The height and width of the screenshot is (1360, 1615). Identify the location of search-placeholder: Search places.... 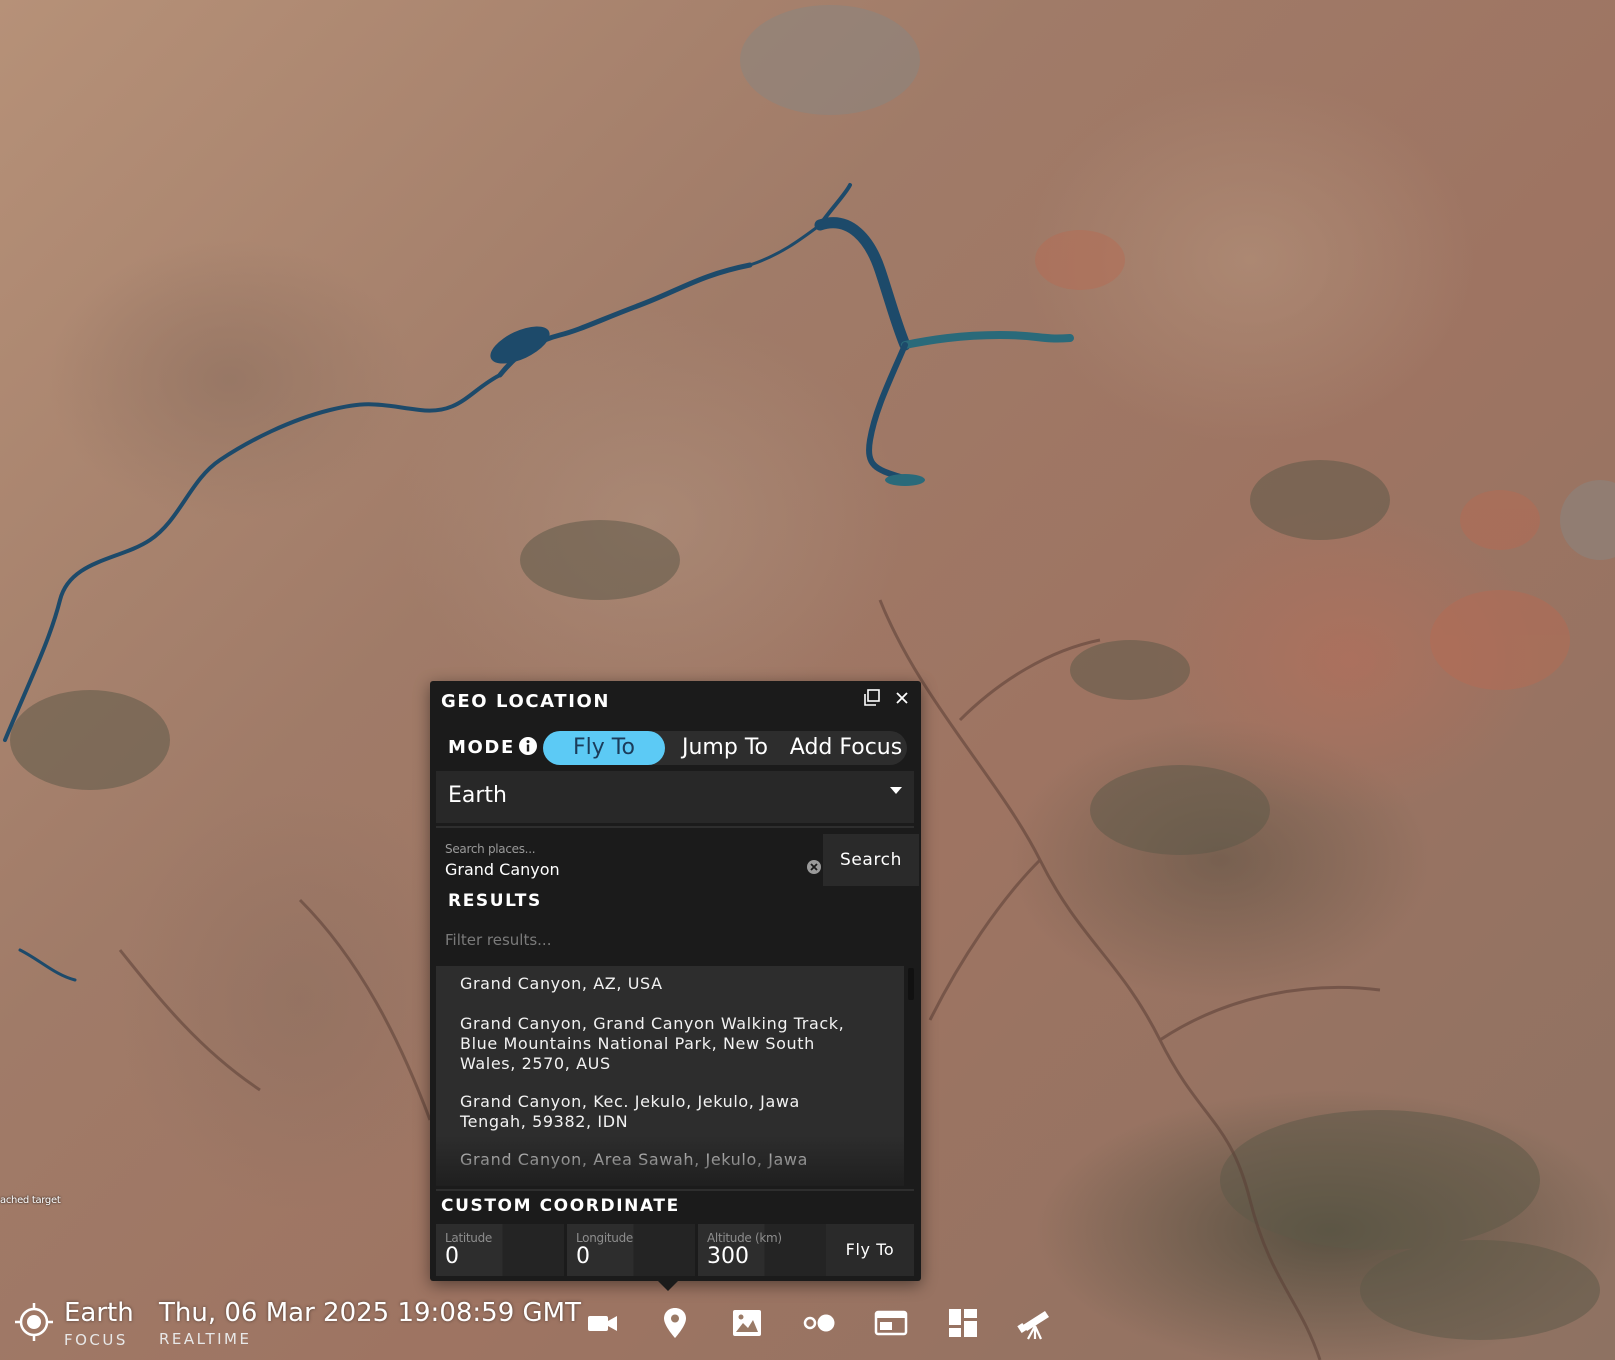
(490, 849).